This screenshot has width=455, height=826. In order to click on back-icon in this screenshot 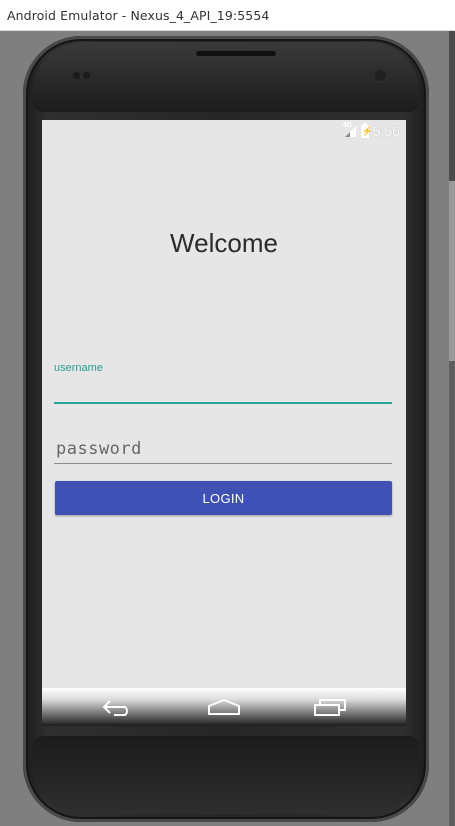, I will do `click(118, 707)`.